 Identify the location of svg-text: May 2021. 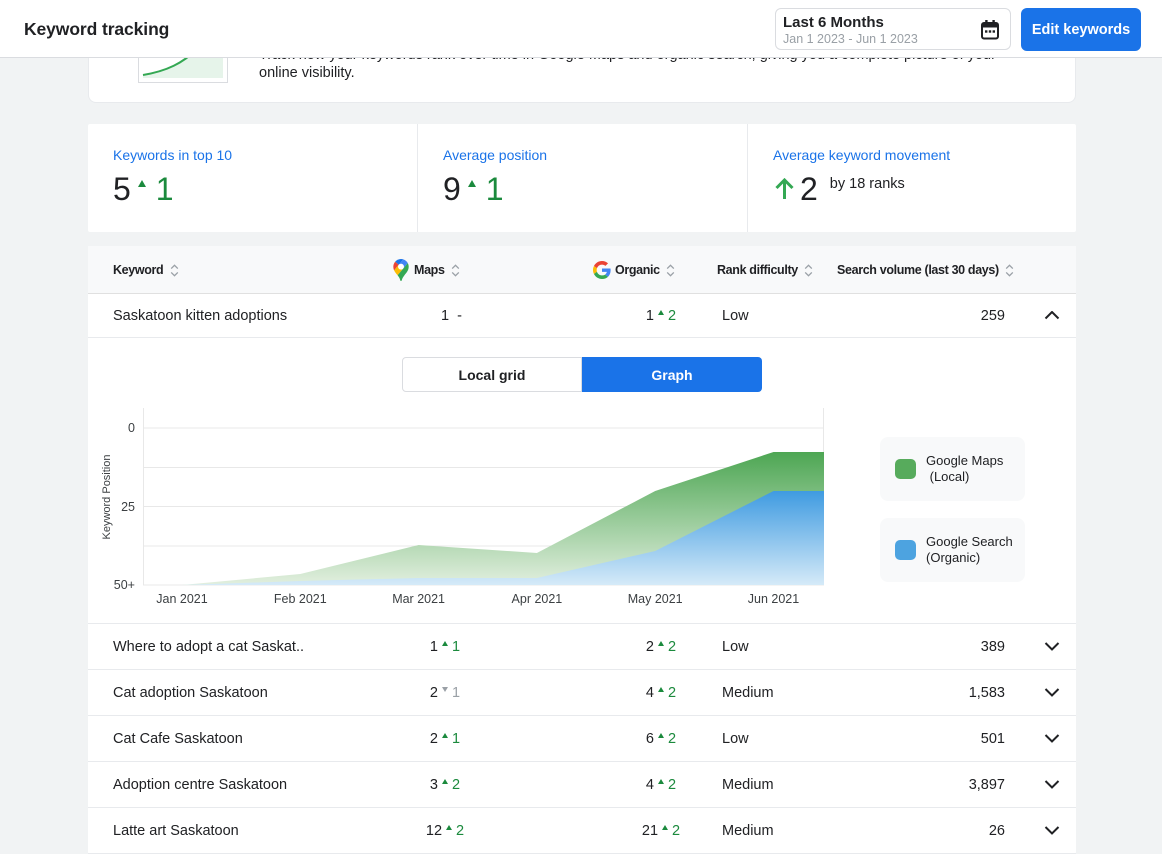
(655, 599).